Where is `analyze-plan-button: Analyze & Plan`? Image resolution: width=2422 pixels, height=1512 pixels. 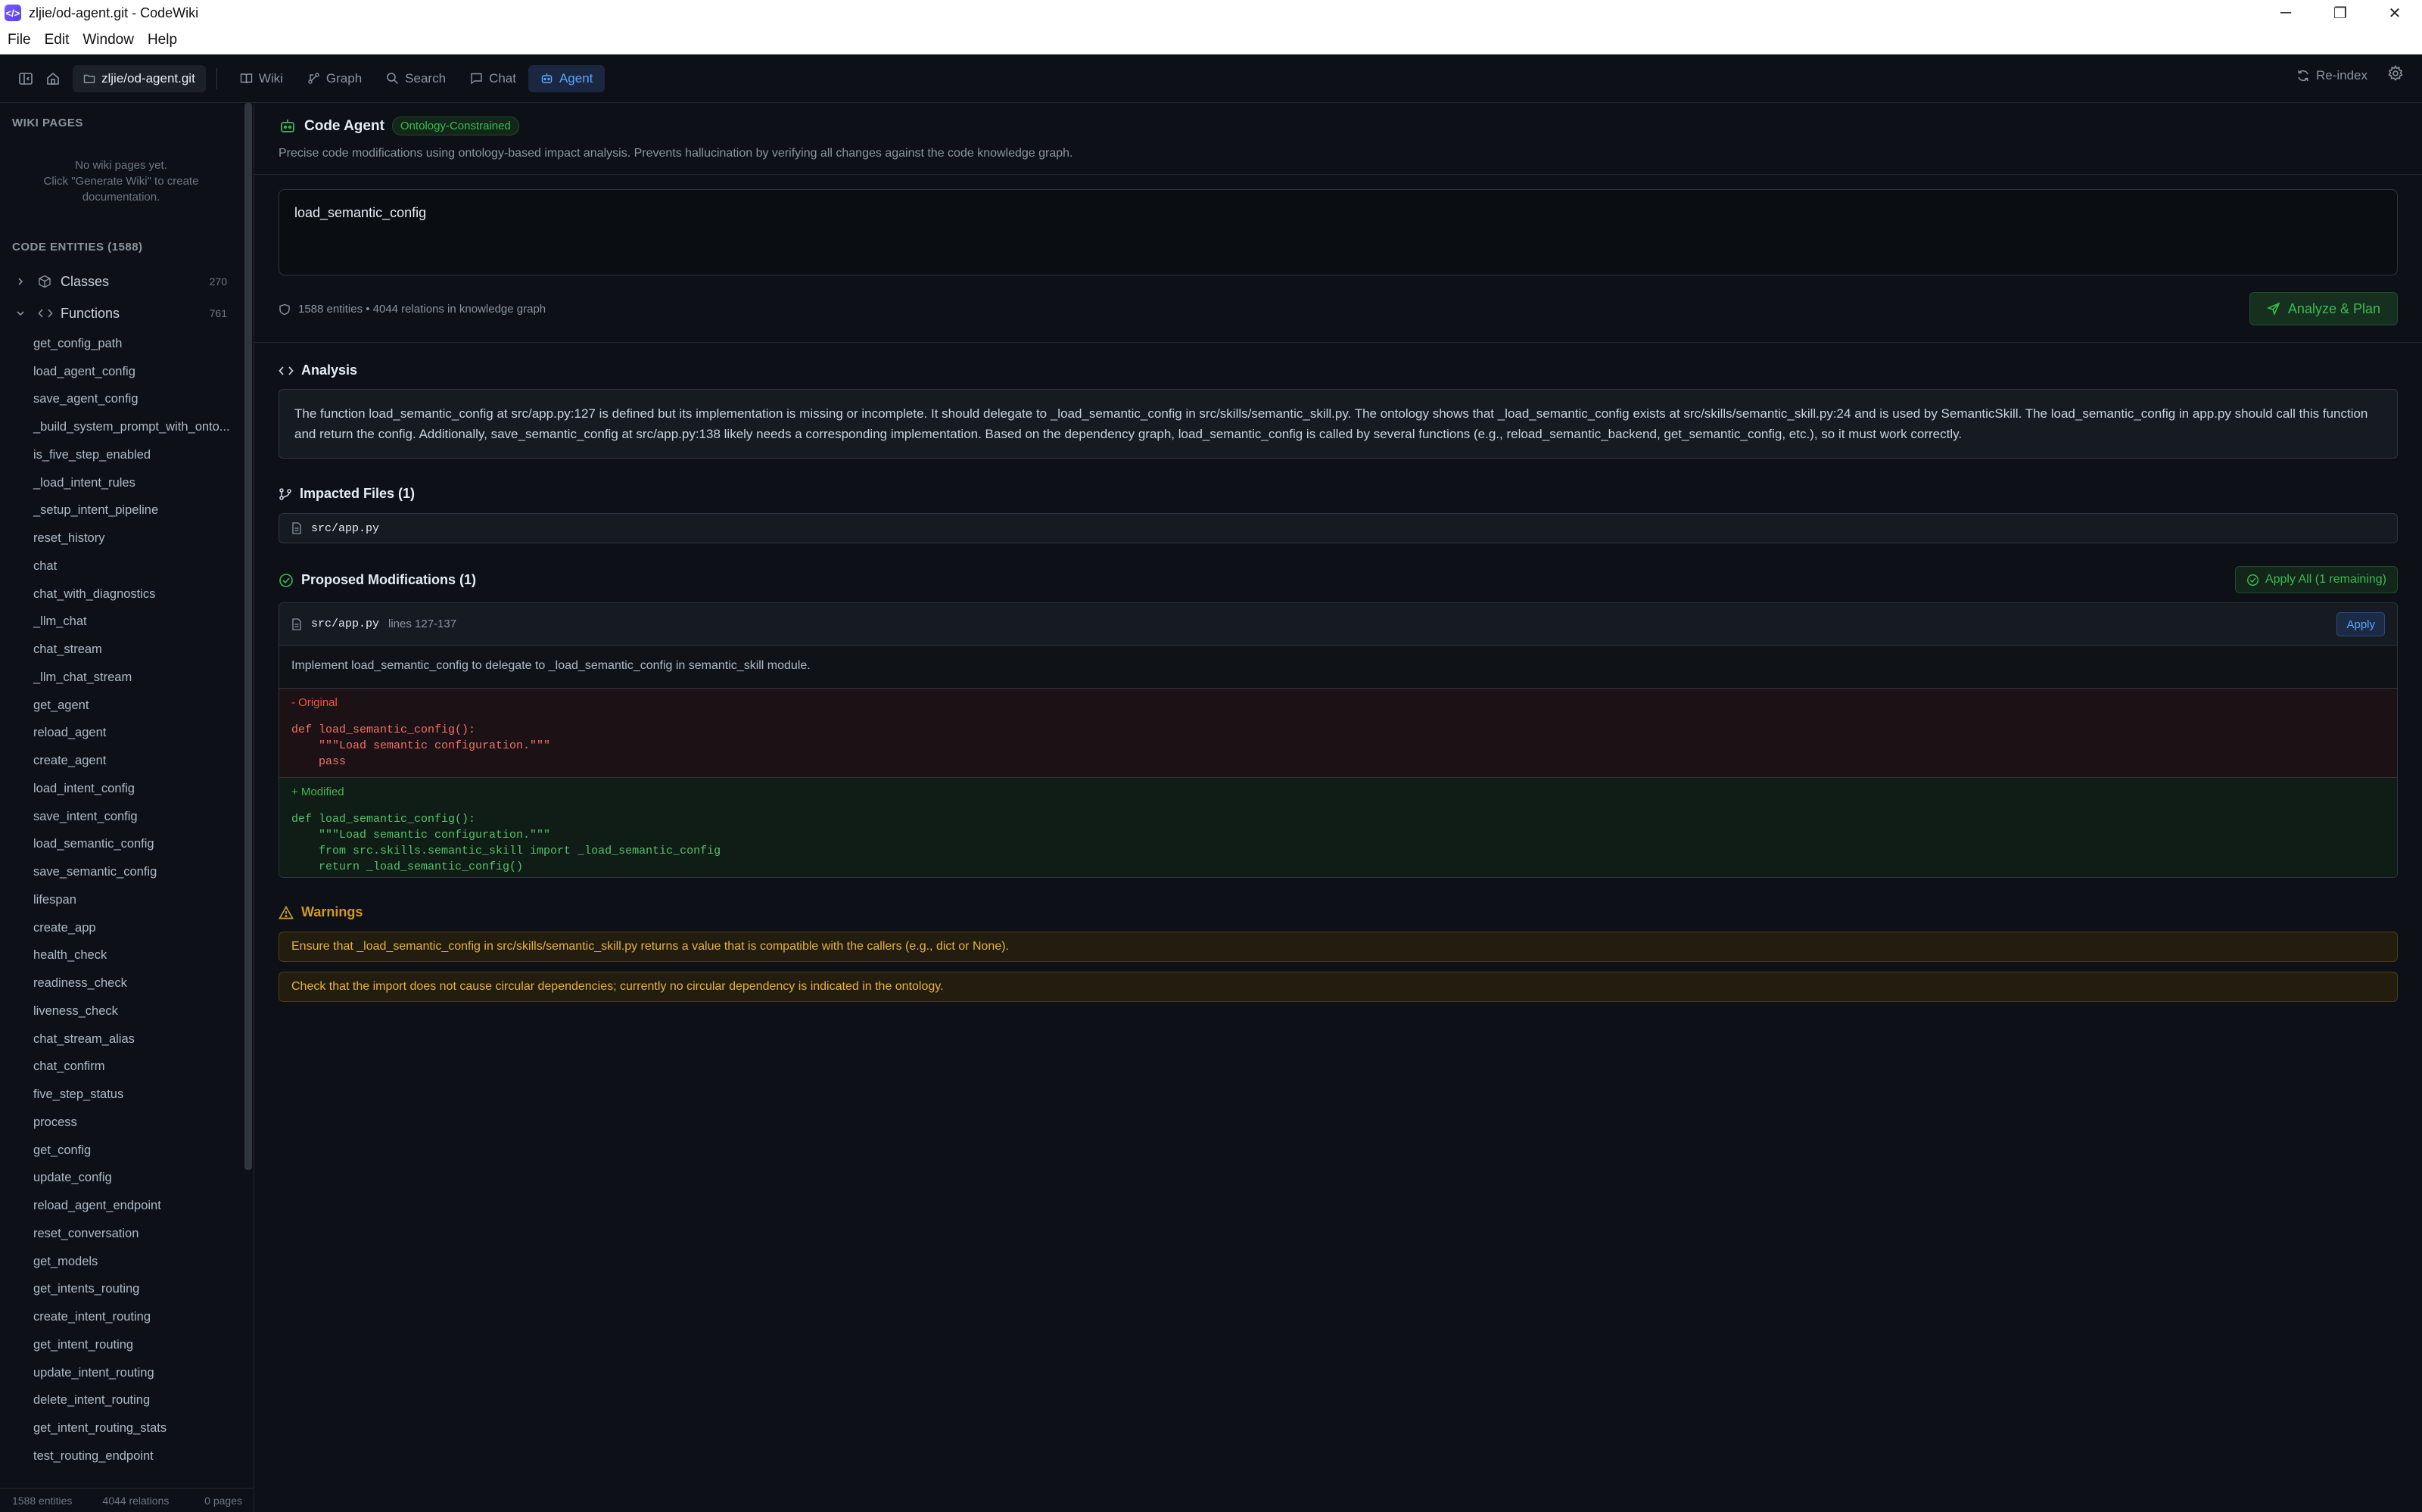 analyze-plan-button: Analyze & Plan is located at coordinates (2323, 308).